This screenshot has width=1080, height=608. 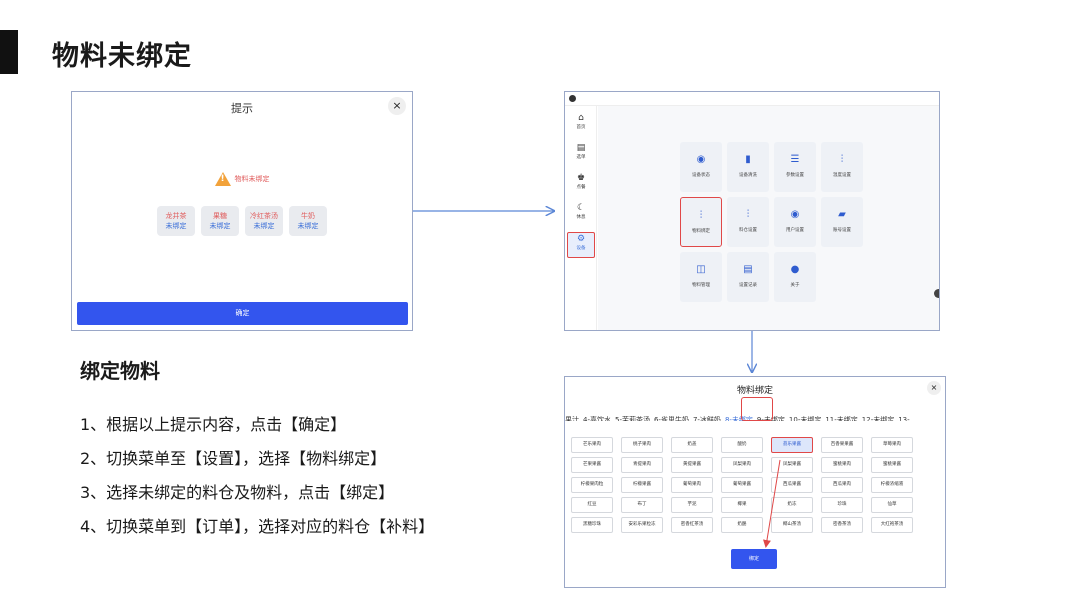 I want to click on sidebar-item-label: 点餐, so click(x=581, y=187).